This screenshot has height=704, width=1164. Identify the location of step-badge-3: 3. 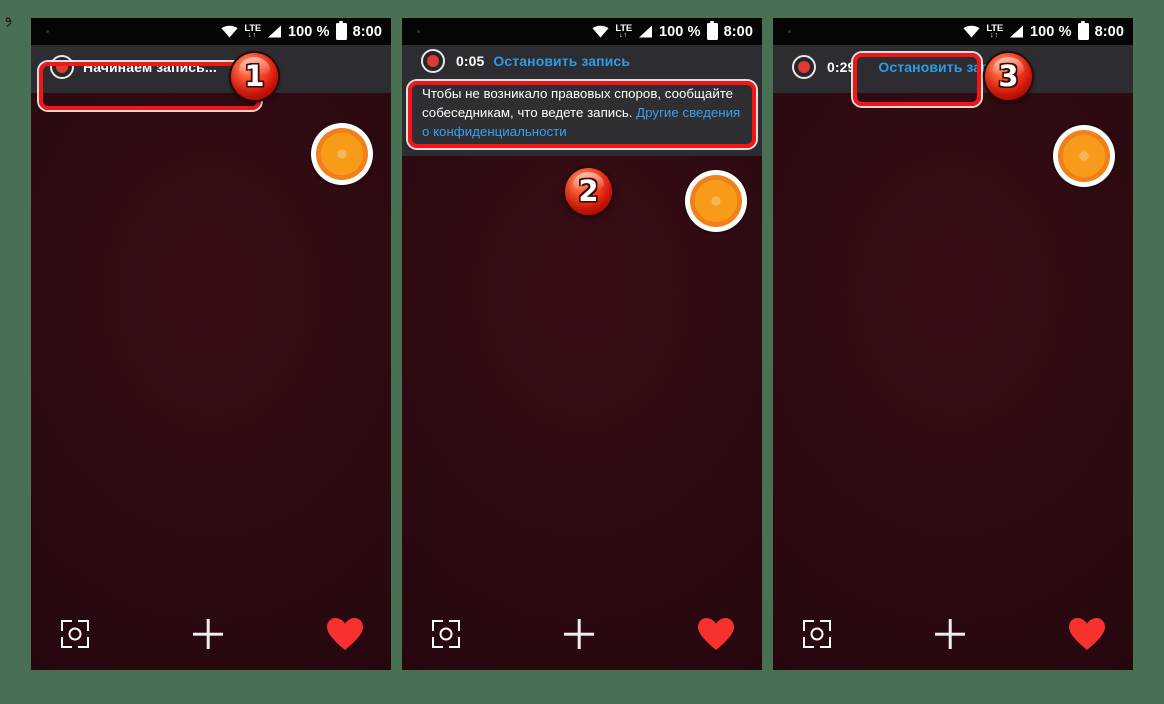
(1008, 76).